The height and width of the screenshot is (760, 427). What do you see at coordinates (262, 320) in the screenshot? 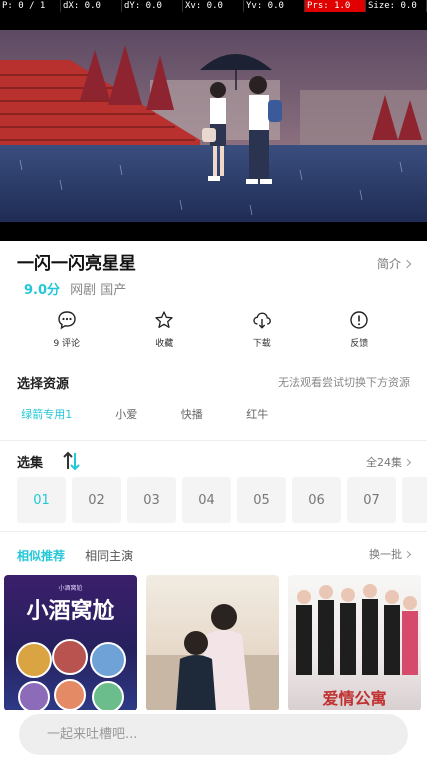
I see `cloud-download-icon` at bounding box center [262, 320].